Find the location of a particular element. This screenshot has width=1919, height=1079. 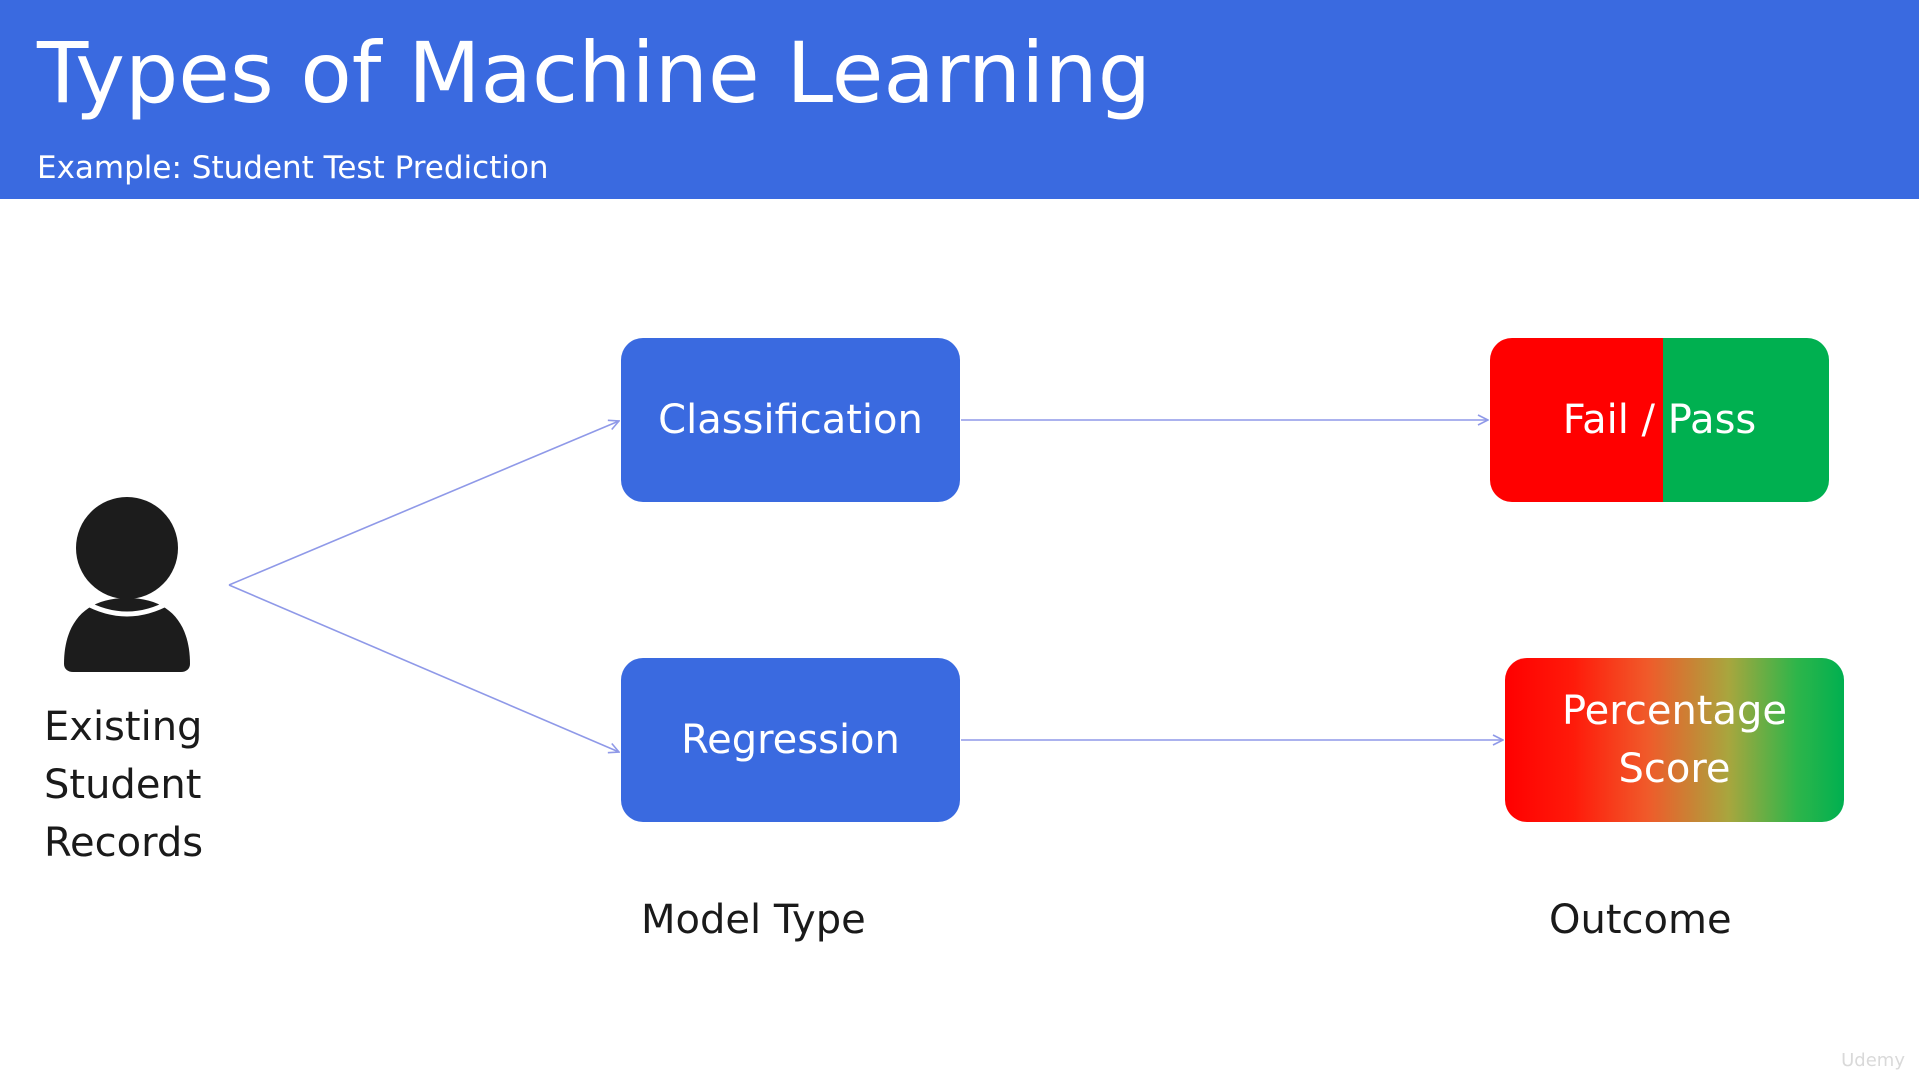

regression-label: Regression is located at coordinates (790, 740).